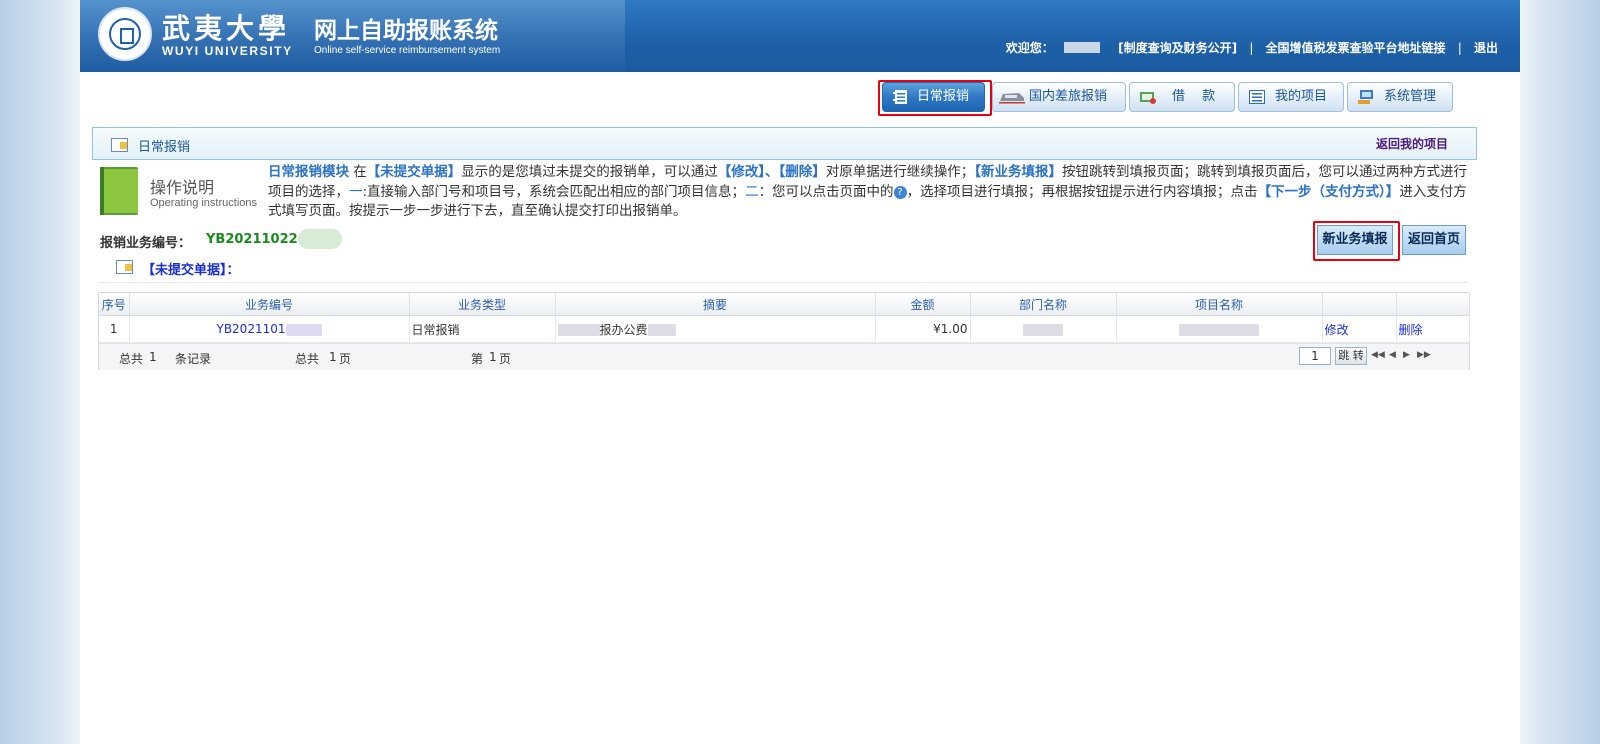 This screenshot has width=1600, height=744. What do you see at coordinates (1424, 355) in the screenshot?
I see `last-page-icon: ▶▶` at bounding box center [1424, 355].